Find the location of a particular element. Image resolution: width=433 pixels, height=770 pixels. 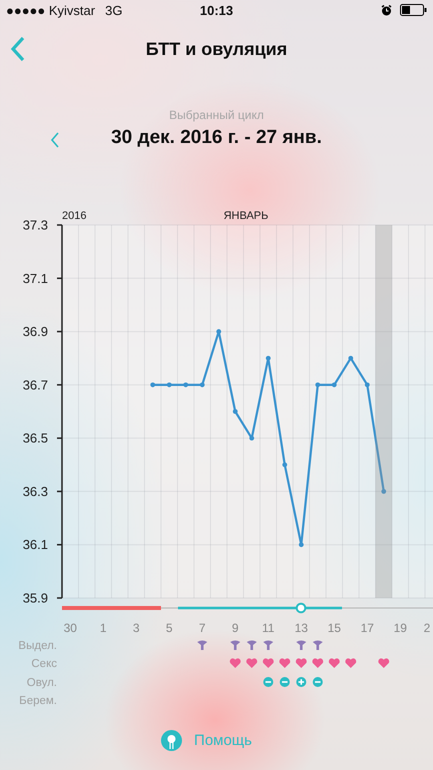

day-label: 30 is located at coordinates (70, 628).